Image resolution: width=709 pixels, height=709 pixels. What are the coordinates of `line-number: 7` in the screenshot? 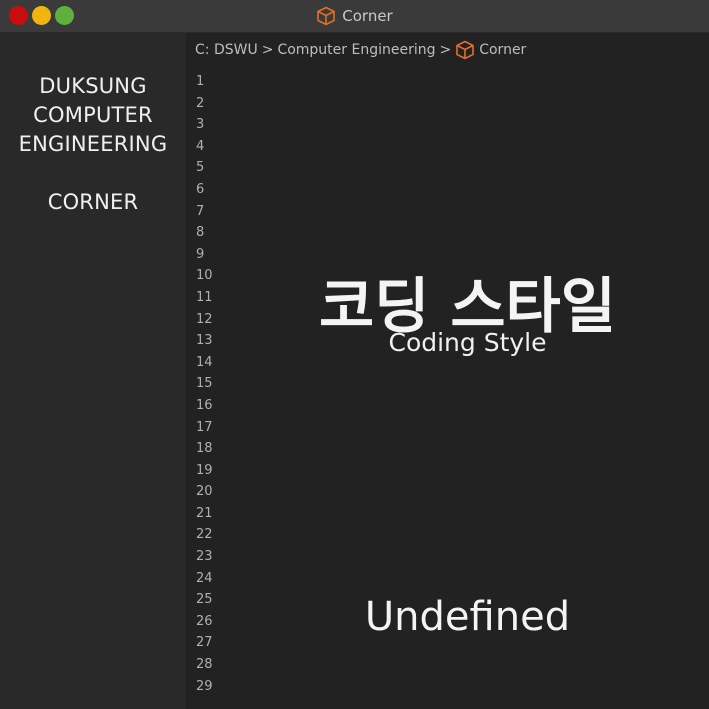 It's located at (200, 211).